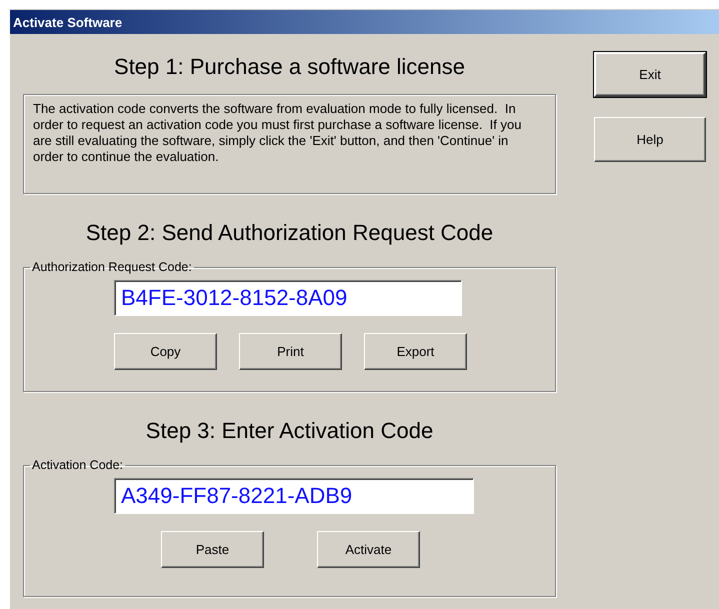  What do you see at coordinates (650, 139) in the screenshot?
I see `dialog-button: Help` at bounding box center [650, 139].